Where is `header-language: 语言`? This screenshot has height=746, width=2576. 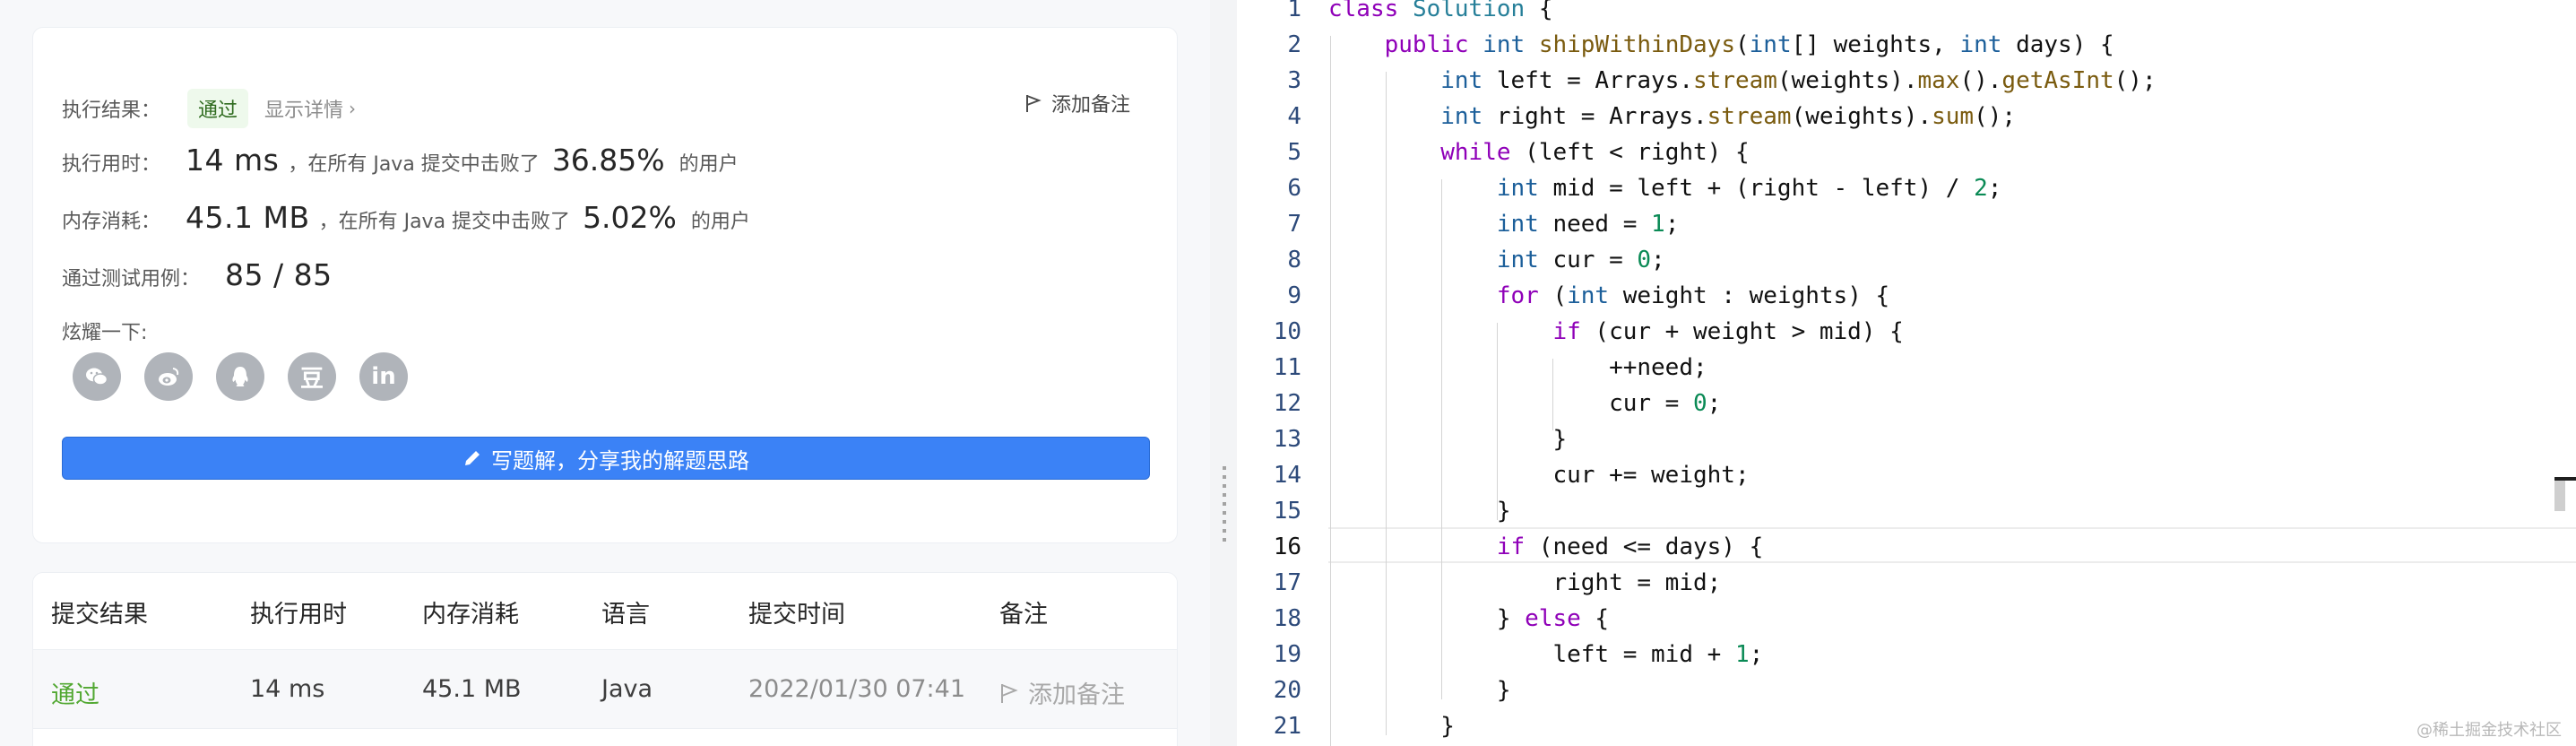 header-language: 语言 is located at coordinates (625, 615).